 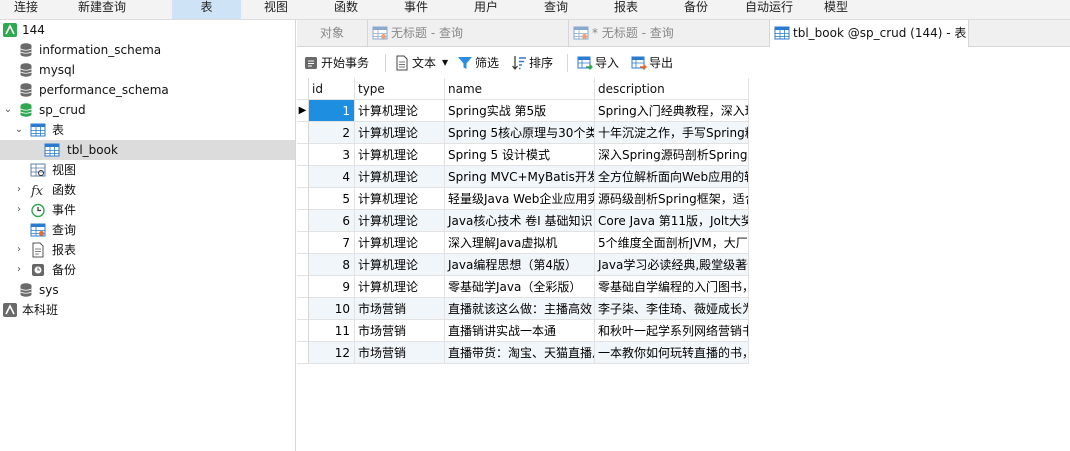 What do you see at coordinates (332, 265) in the screenshot?
I see `cell-id: 8` at bounding box center [332, 265].